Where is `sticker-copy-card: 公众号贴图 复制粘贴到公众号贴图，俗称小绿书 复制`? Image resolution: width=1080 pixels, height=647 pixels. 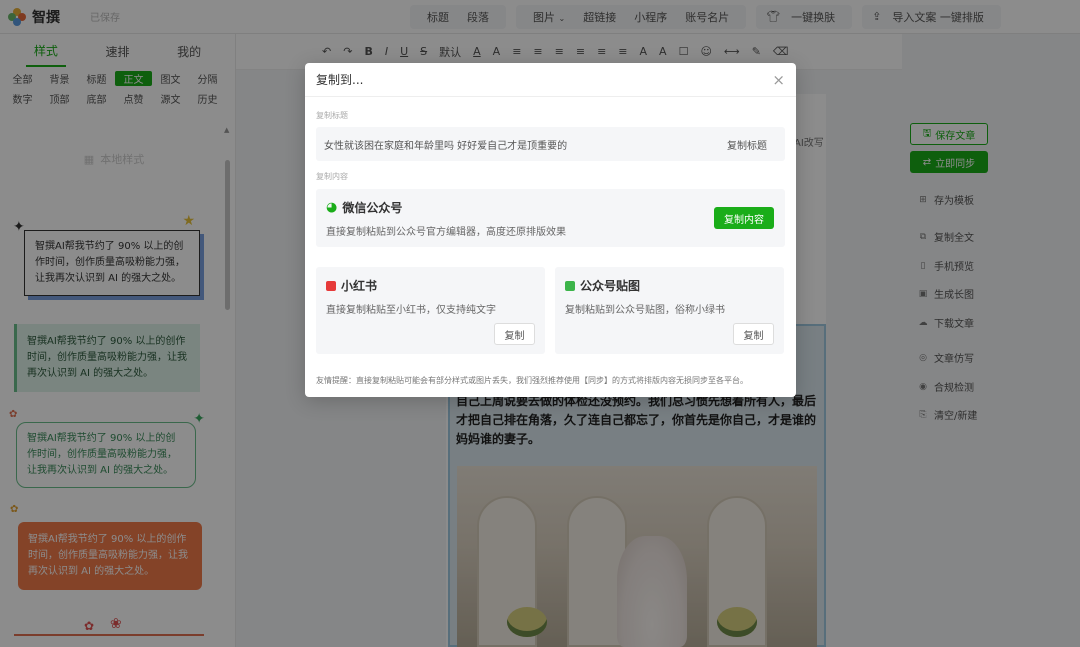 sticker-copy-card: 公众号贴图 复制粘贴到公众号贴图，俗称小绿书 复制 is located at coordinates (669, 310).